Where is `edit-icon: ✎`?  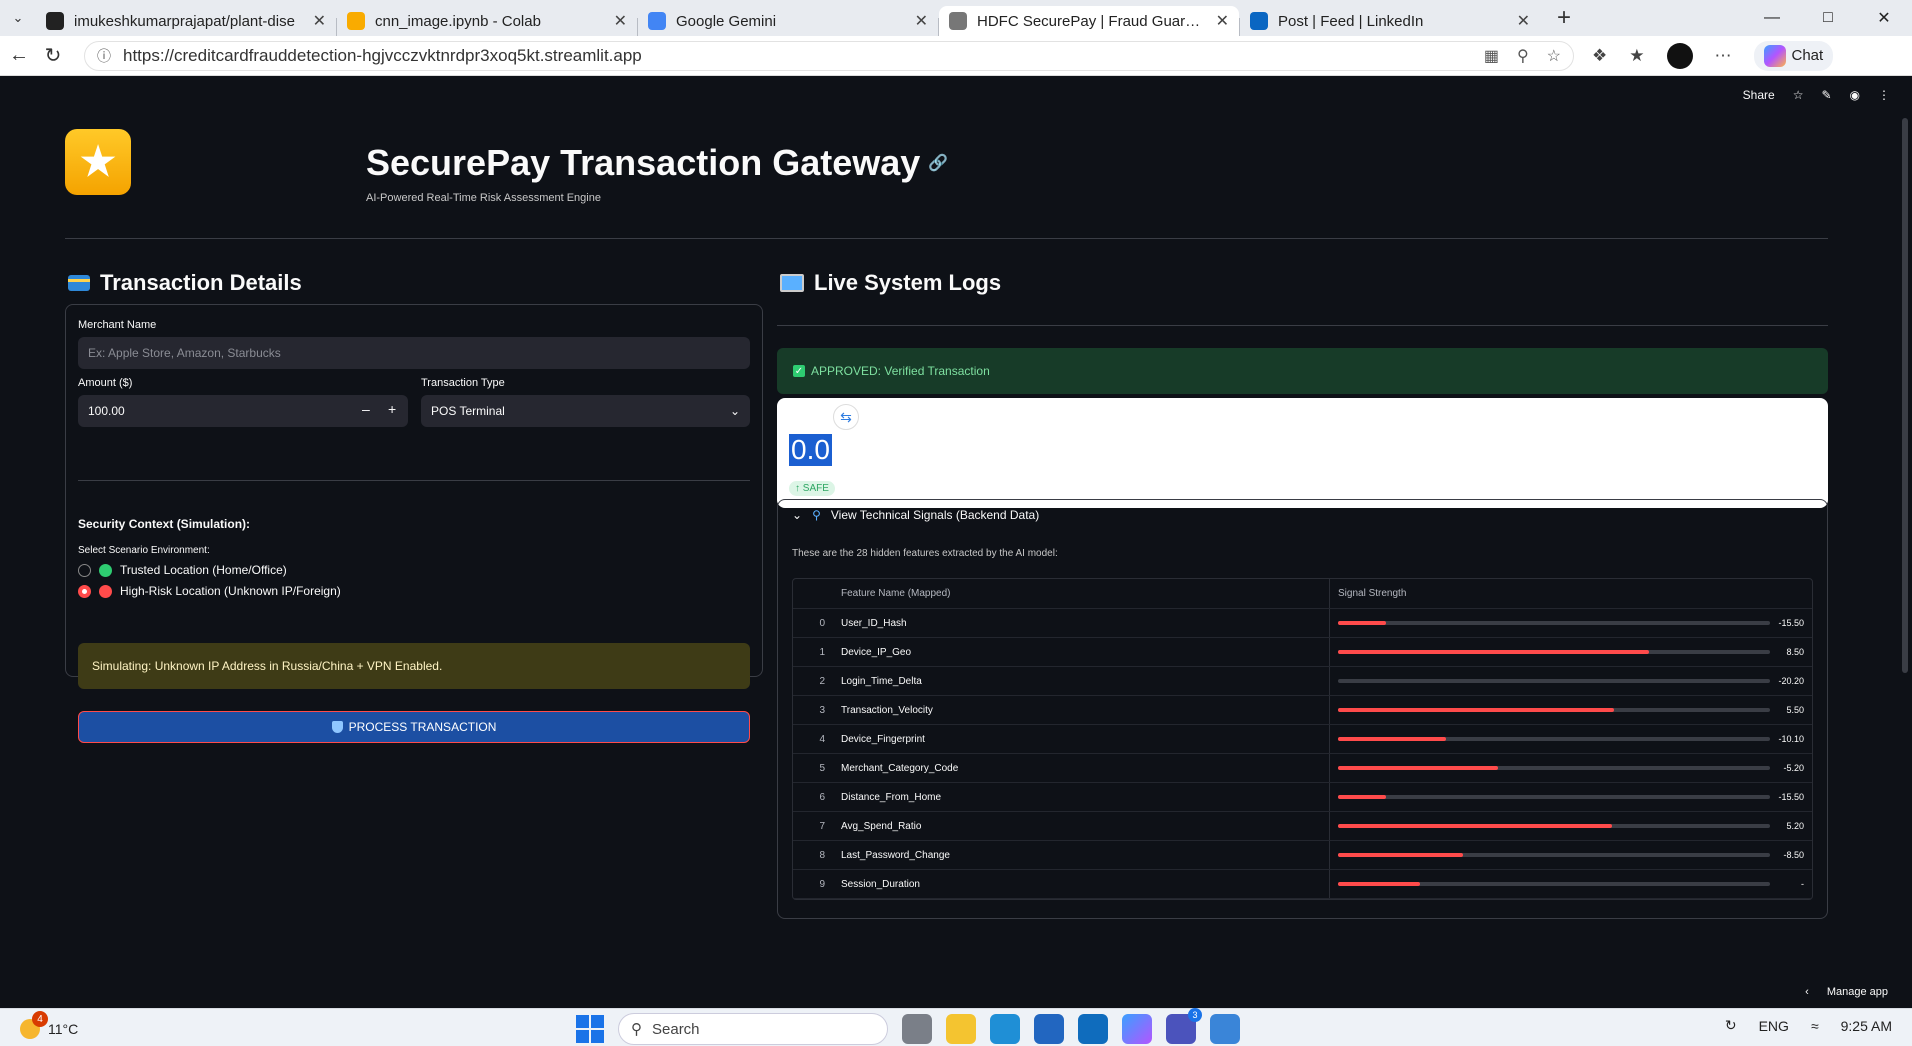 edit-icon: ✎ is located at coordinates (1826, 95).